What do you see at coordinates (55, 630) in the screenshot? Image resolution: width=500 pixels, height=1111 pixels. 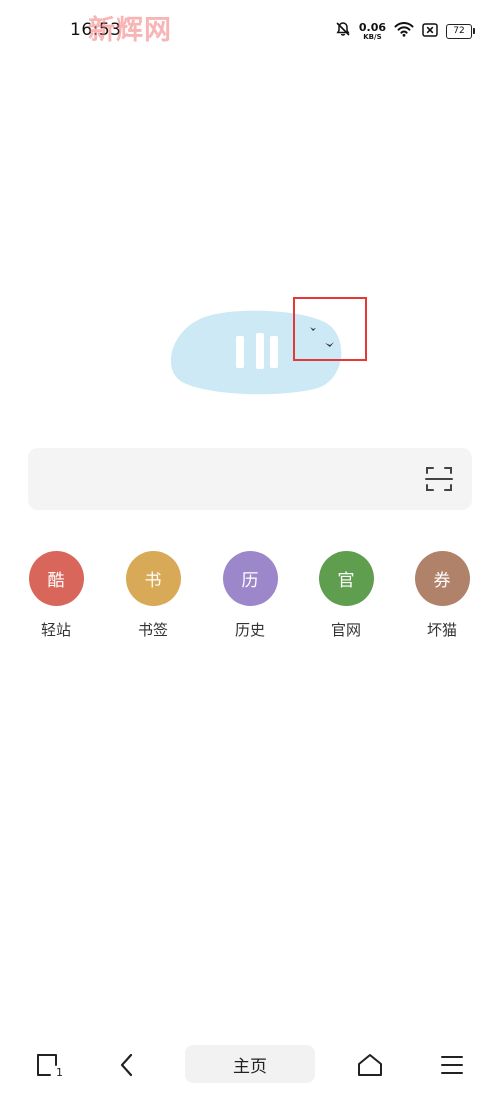 I see `quick-link-label: 轻站` at bounding box center [55, 630].